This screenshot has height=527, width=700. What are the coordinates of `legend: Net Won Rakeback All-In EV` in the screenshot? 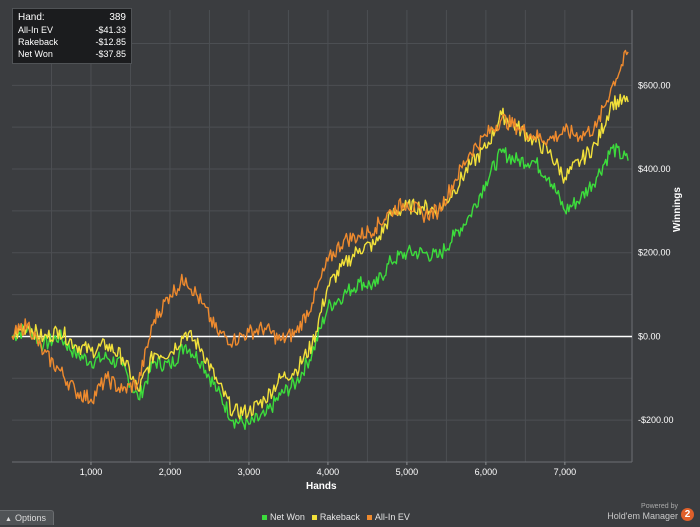 It's located at (336, 517).